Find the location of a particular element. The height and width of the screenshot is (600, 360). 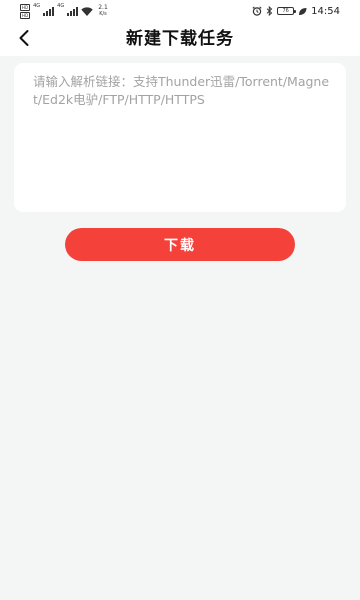

speed-unit: K/s is located at coordinates (103, 14).